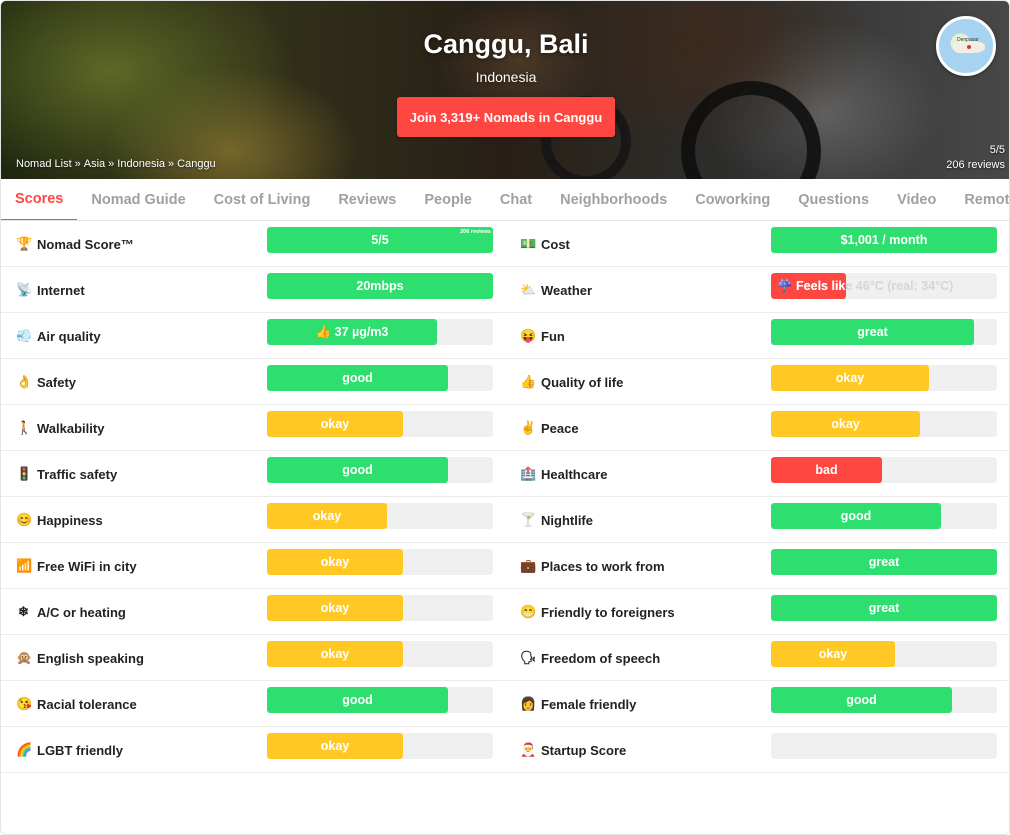 The width and height of the screenshot is (1010, 835). What do you see at coordinates (138, 199) in the screenshot?
I see `tab-nomad-guide: Nomad Guide` at bounding box center [138, 199].